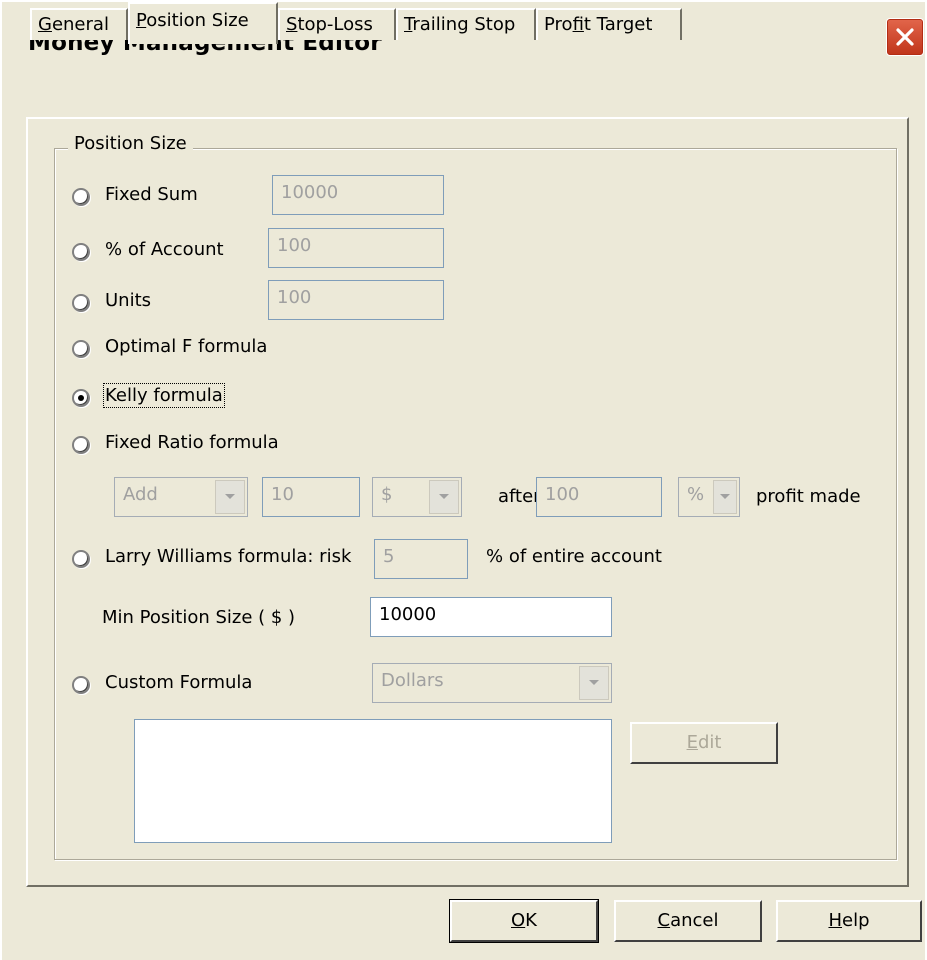  I want to click on fixed-sum-input: 10000, so click(358, 195).